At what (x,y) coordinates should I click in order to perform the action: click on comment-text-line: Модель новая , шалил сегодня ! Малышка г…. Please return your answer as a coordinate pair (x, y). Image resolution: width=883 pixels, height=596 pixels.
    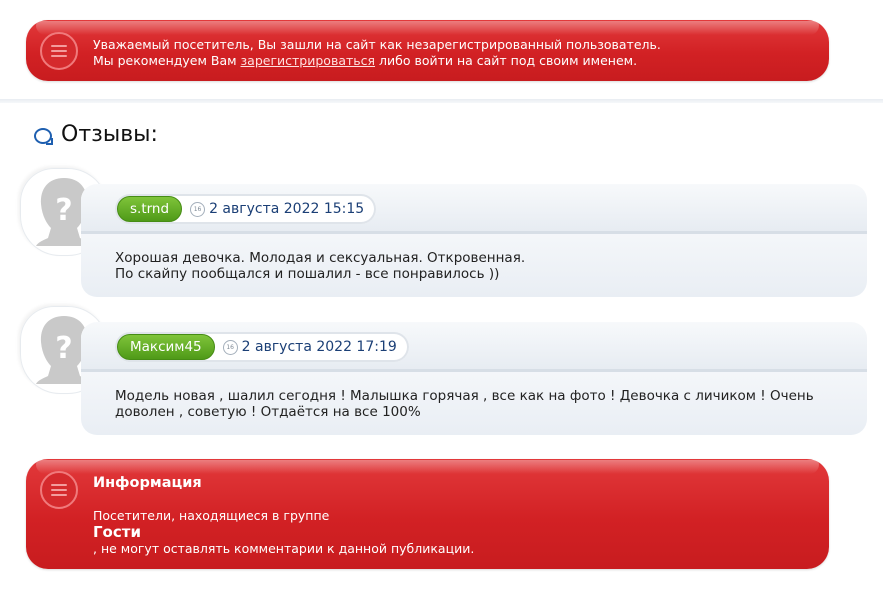
    Looking at the image, I should click on (464, 396).